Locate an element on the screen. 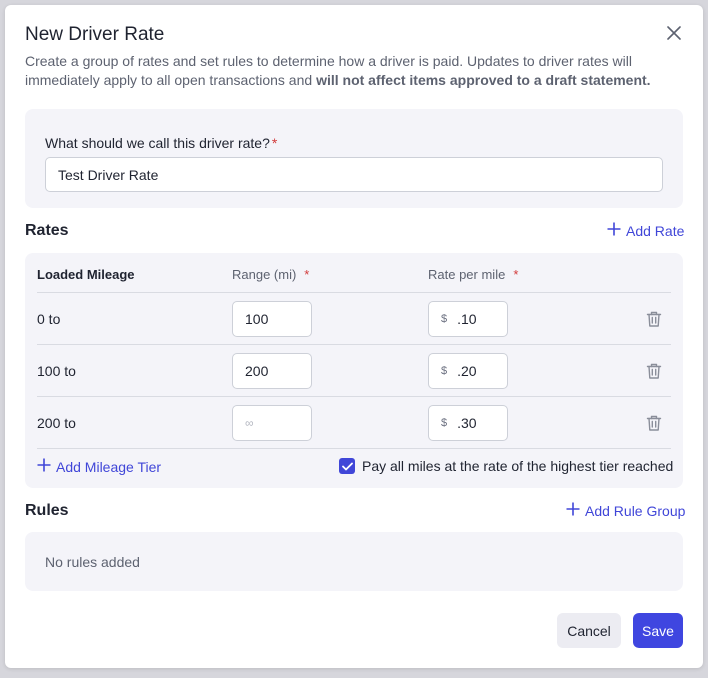 This screenshot has height=678, width=708. check-icon is located at coordinates (347, 466).